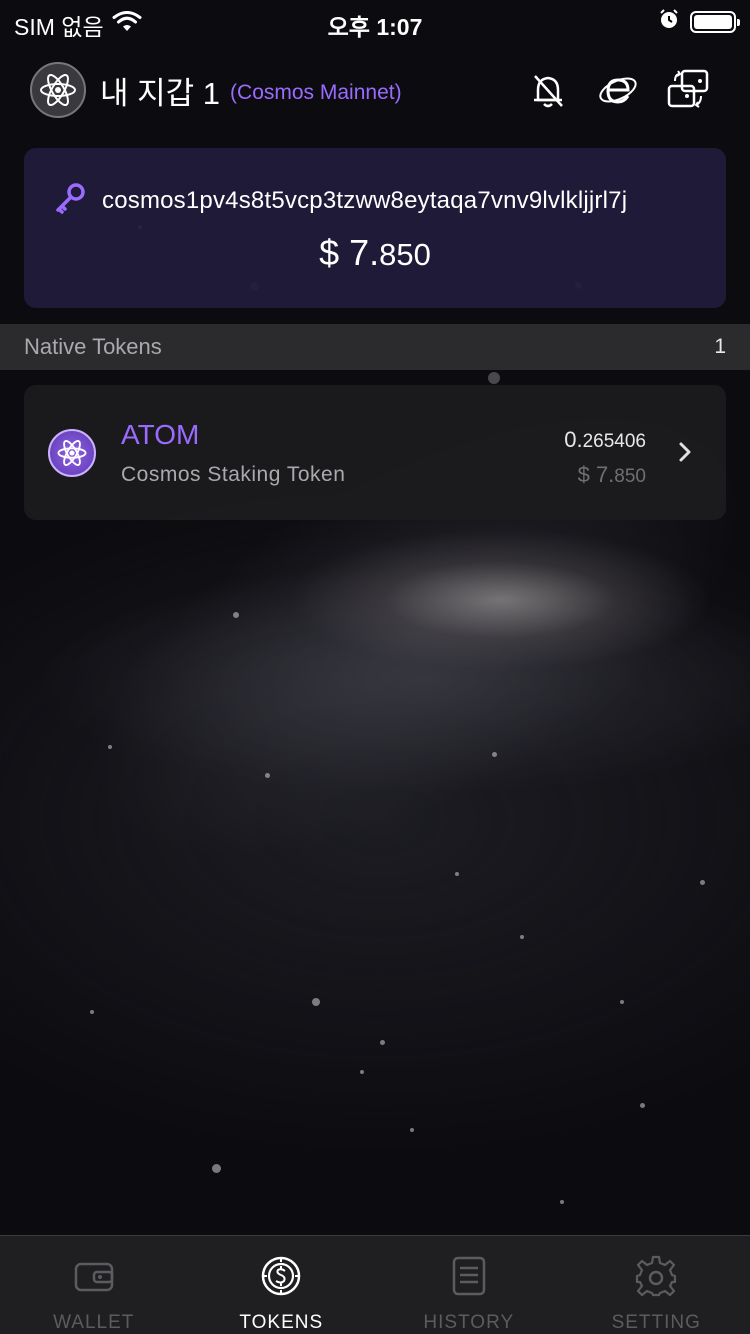 The width and height of the screenshot is (750, 1334). What do you see at coordinates (233, 474) in the screenshot?
I see `token-name: Cosmos Staking Token` at bounding box center [233, 474].